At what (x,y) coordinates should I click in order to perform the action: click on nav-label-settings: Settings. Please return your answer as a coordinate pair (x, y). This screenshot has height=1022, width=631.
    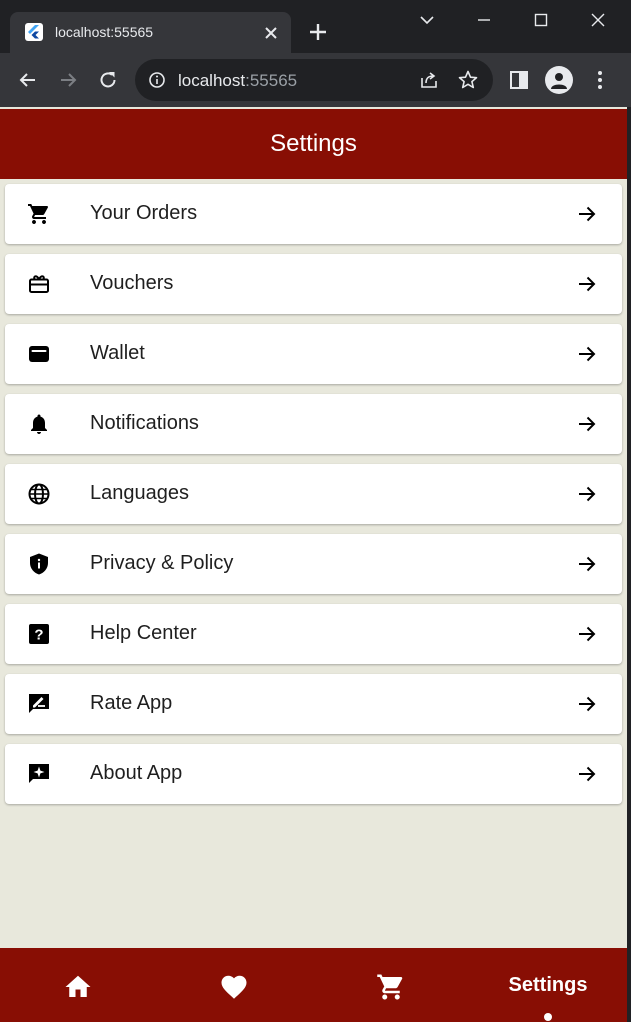
    Looking at the image, I should click on (548, 985).